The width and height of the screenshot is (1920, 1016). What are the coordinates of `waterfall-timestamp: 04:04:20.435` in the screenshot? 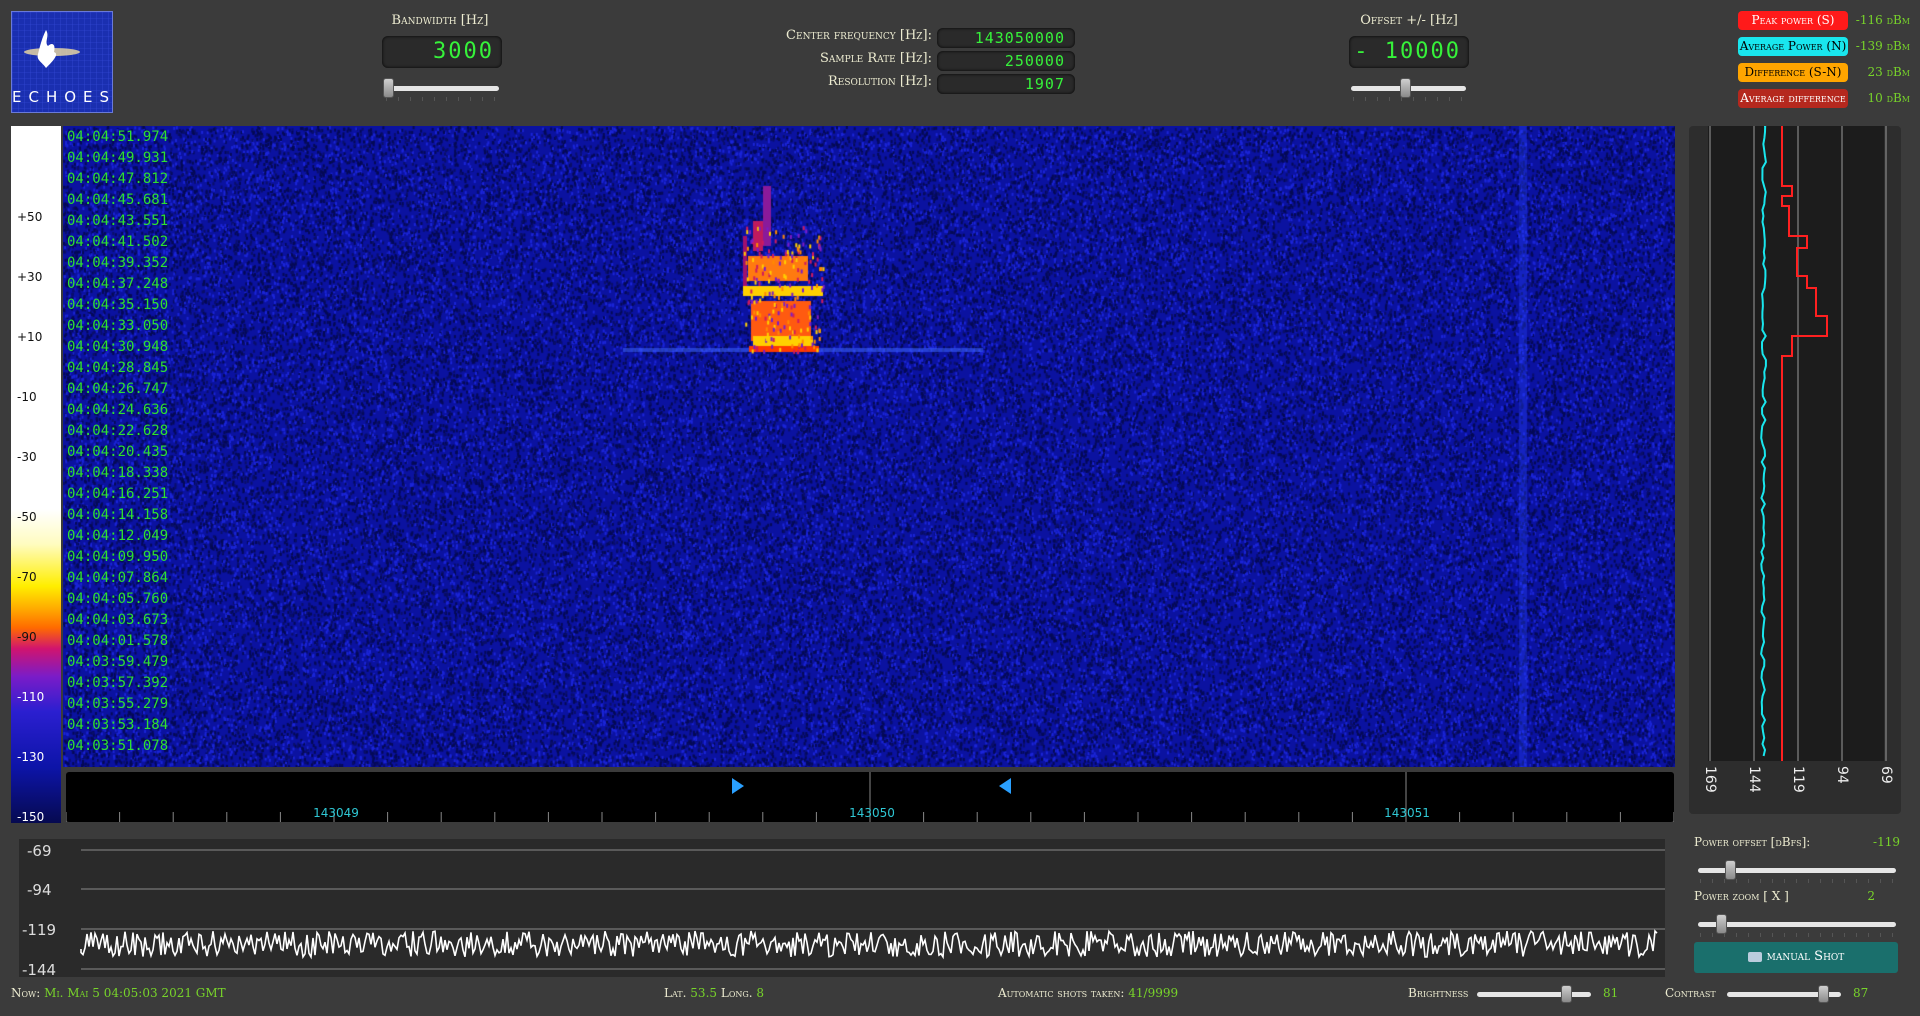 It's located at (117, 452).